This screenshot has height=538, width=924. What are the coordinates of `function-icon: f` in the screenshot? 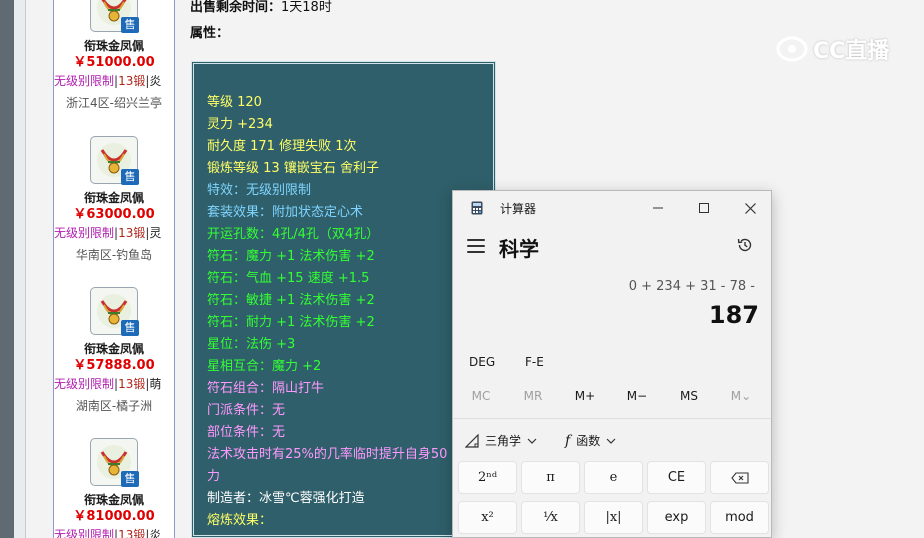 It's located at (568, 440).